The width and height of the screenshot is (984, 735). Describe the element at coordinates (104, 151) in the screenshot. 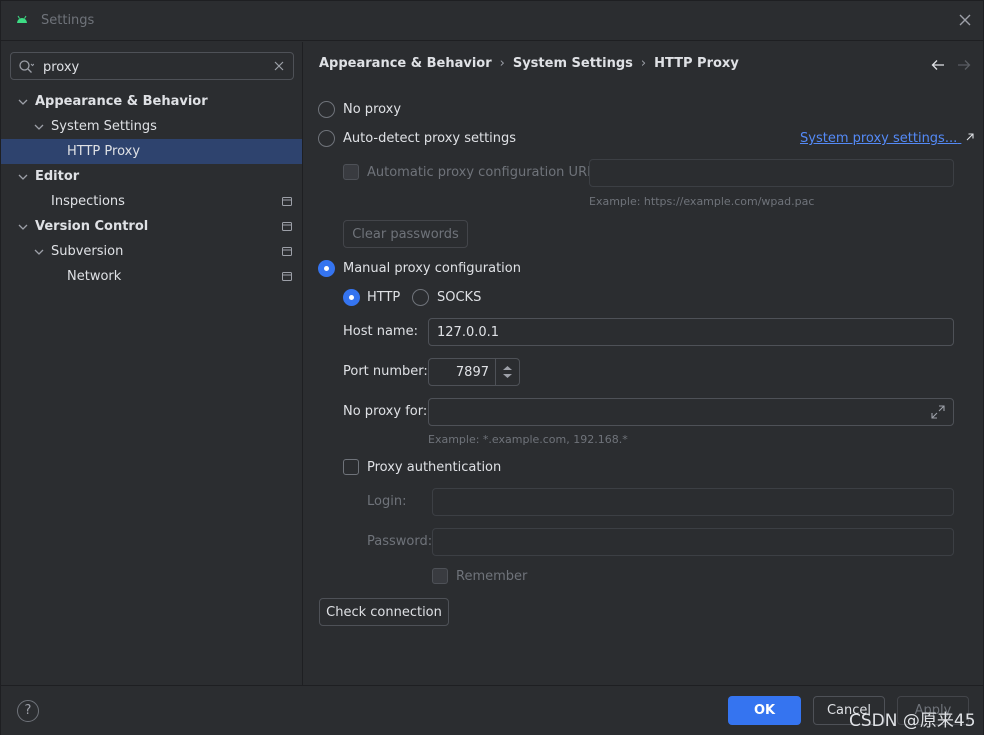

I see `tree-item-label: HTTP Proxy` at that location.